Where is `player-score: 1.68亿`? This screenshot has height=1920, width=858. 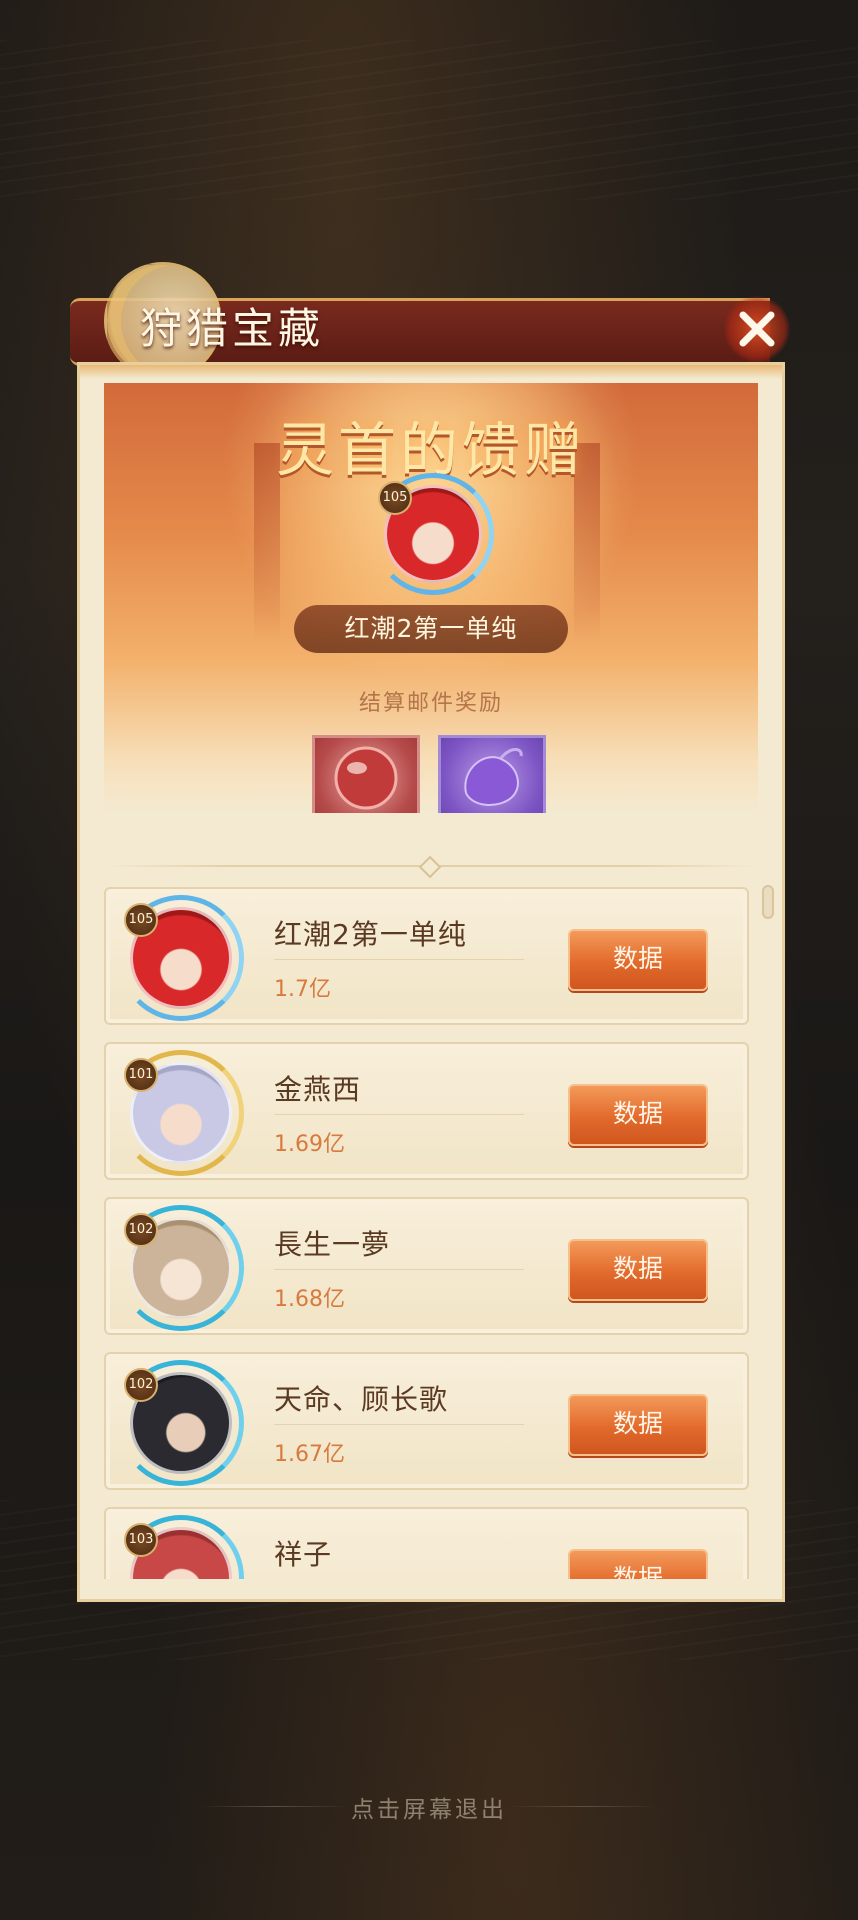 player-score: 1.68亿 is located at coordinates (309, 1299).